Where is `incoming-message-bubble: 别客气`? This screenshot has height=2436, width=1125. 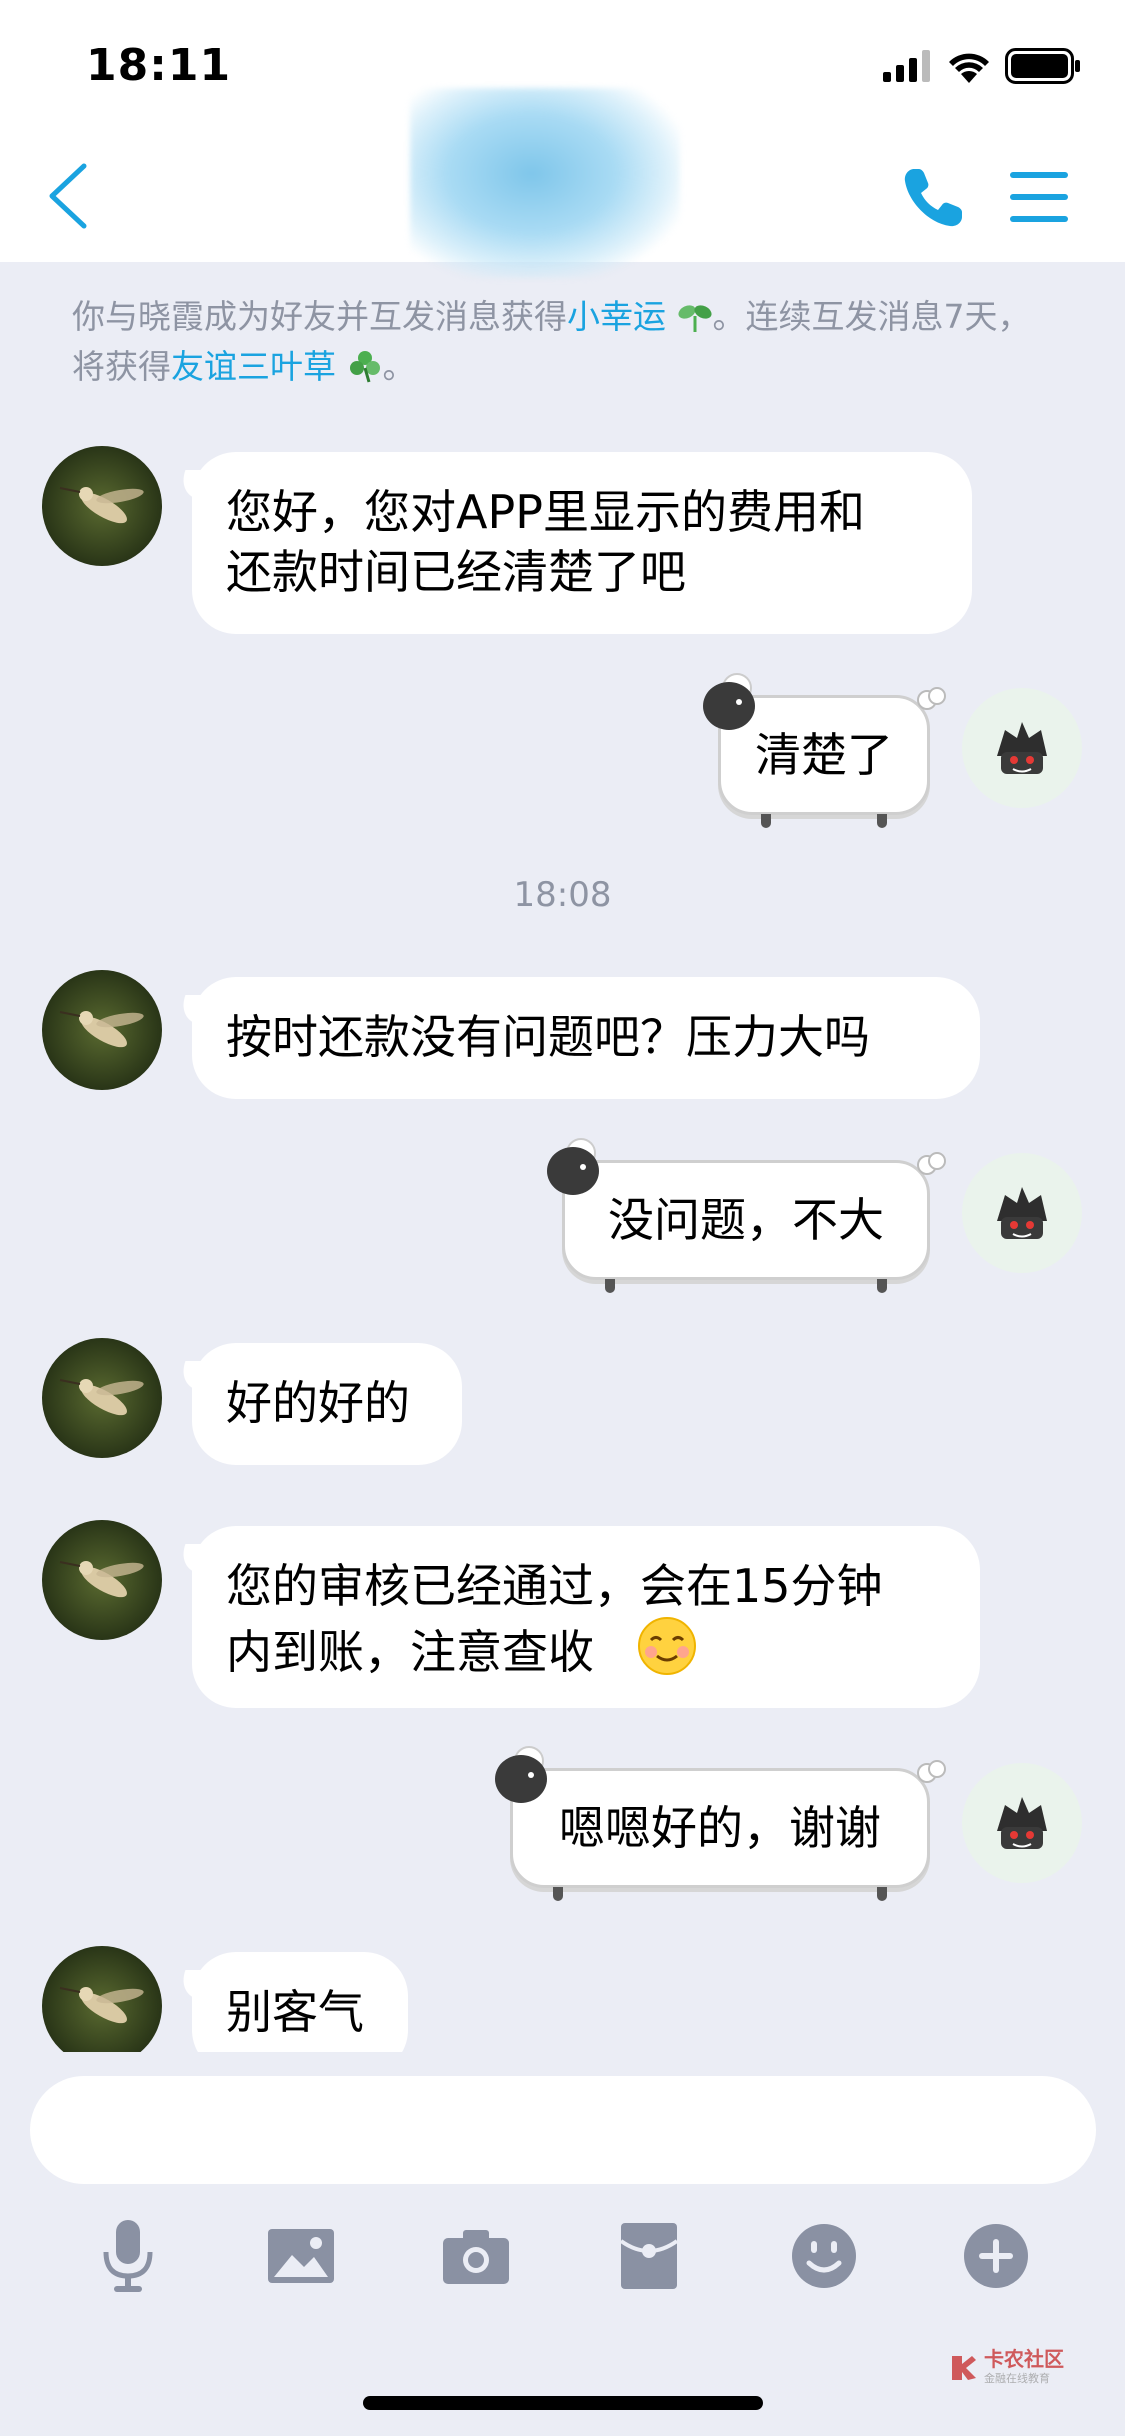
incoming-message-bubble: 别客气 is located at coordinates (300, 2002).